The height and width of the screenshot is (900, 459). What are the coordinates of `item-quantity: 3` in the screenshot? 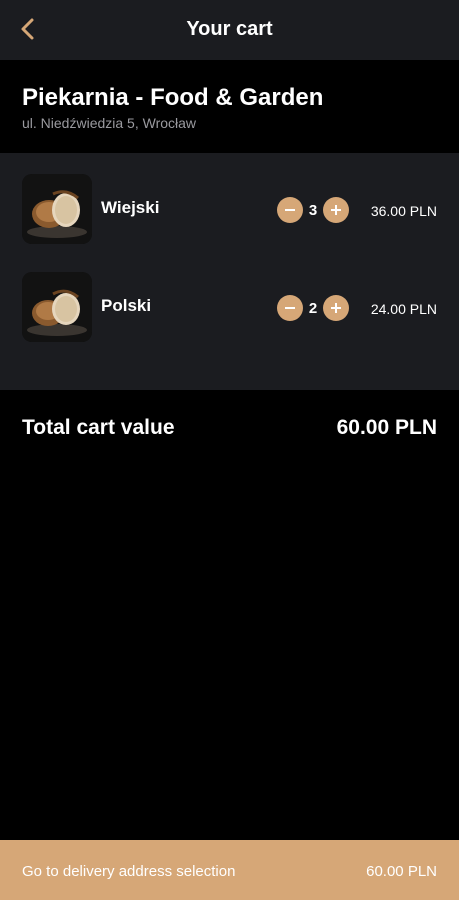 It's located at (313, 210).